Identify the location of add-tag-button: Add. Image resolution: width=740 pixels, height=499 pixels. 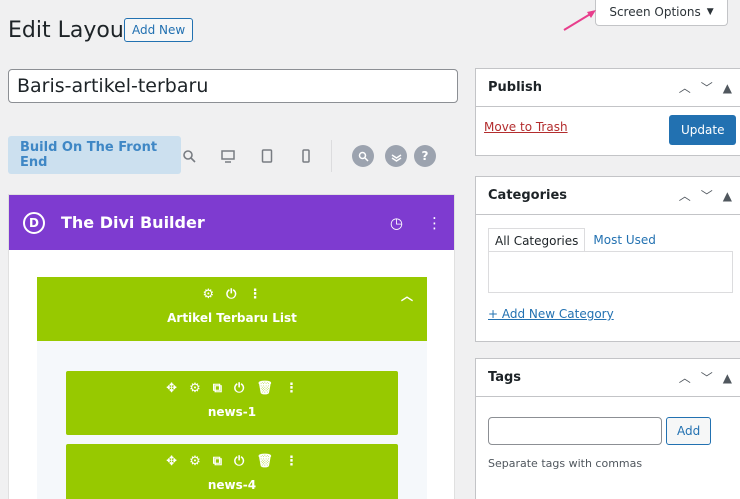
(689, 431).